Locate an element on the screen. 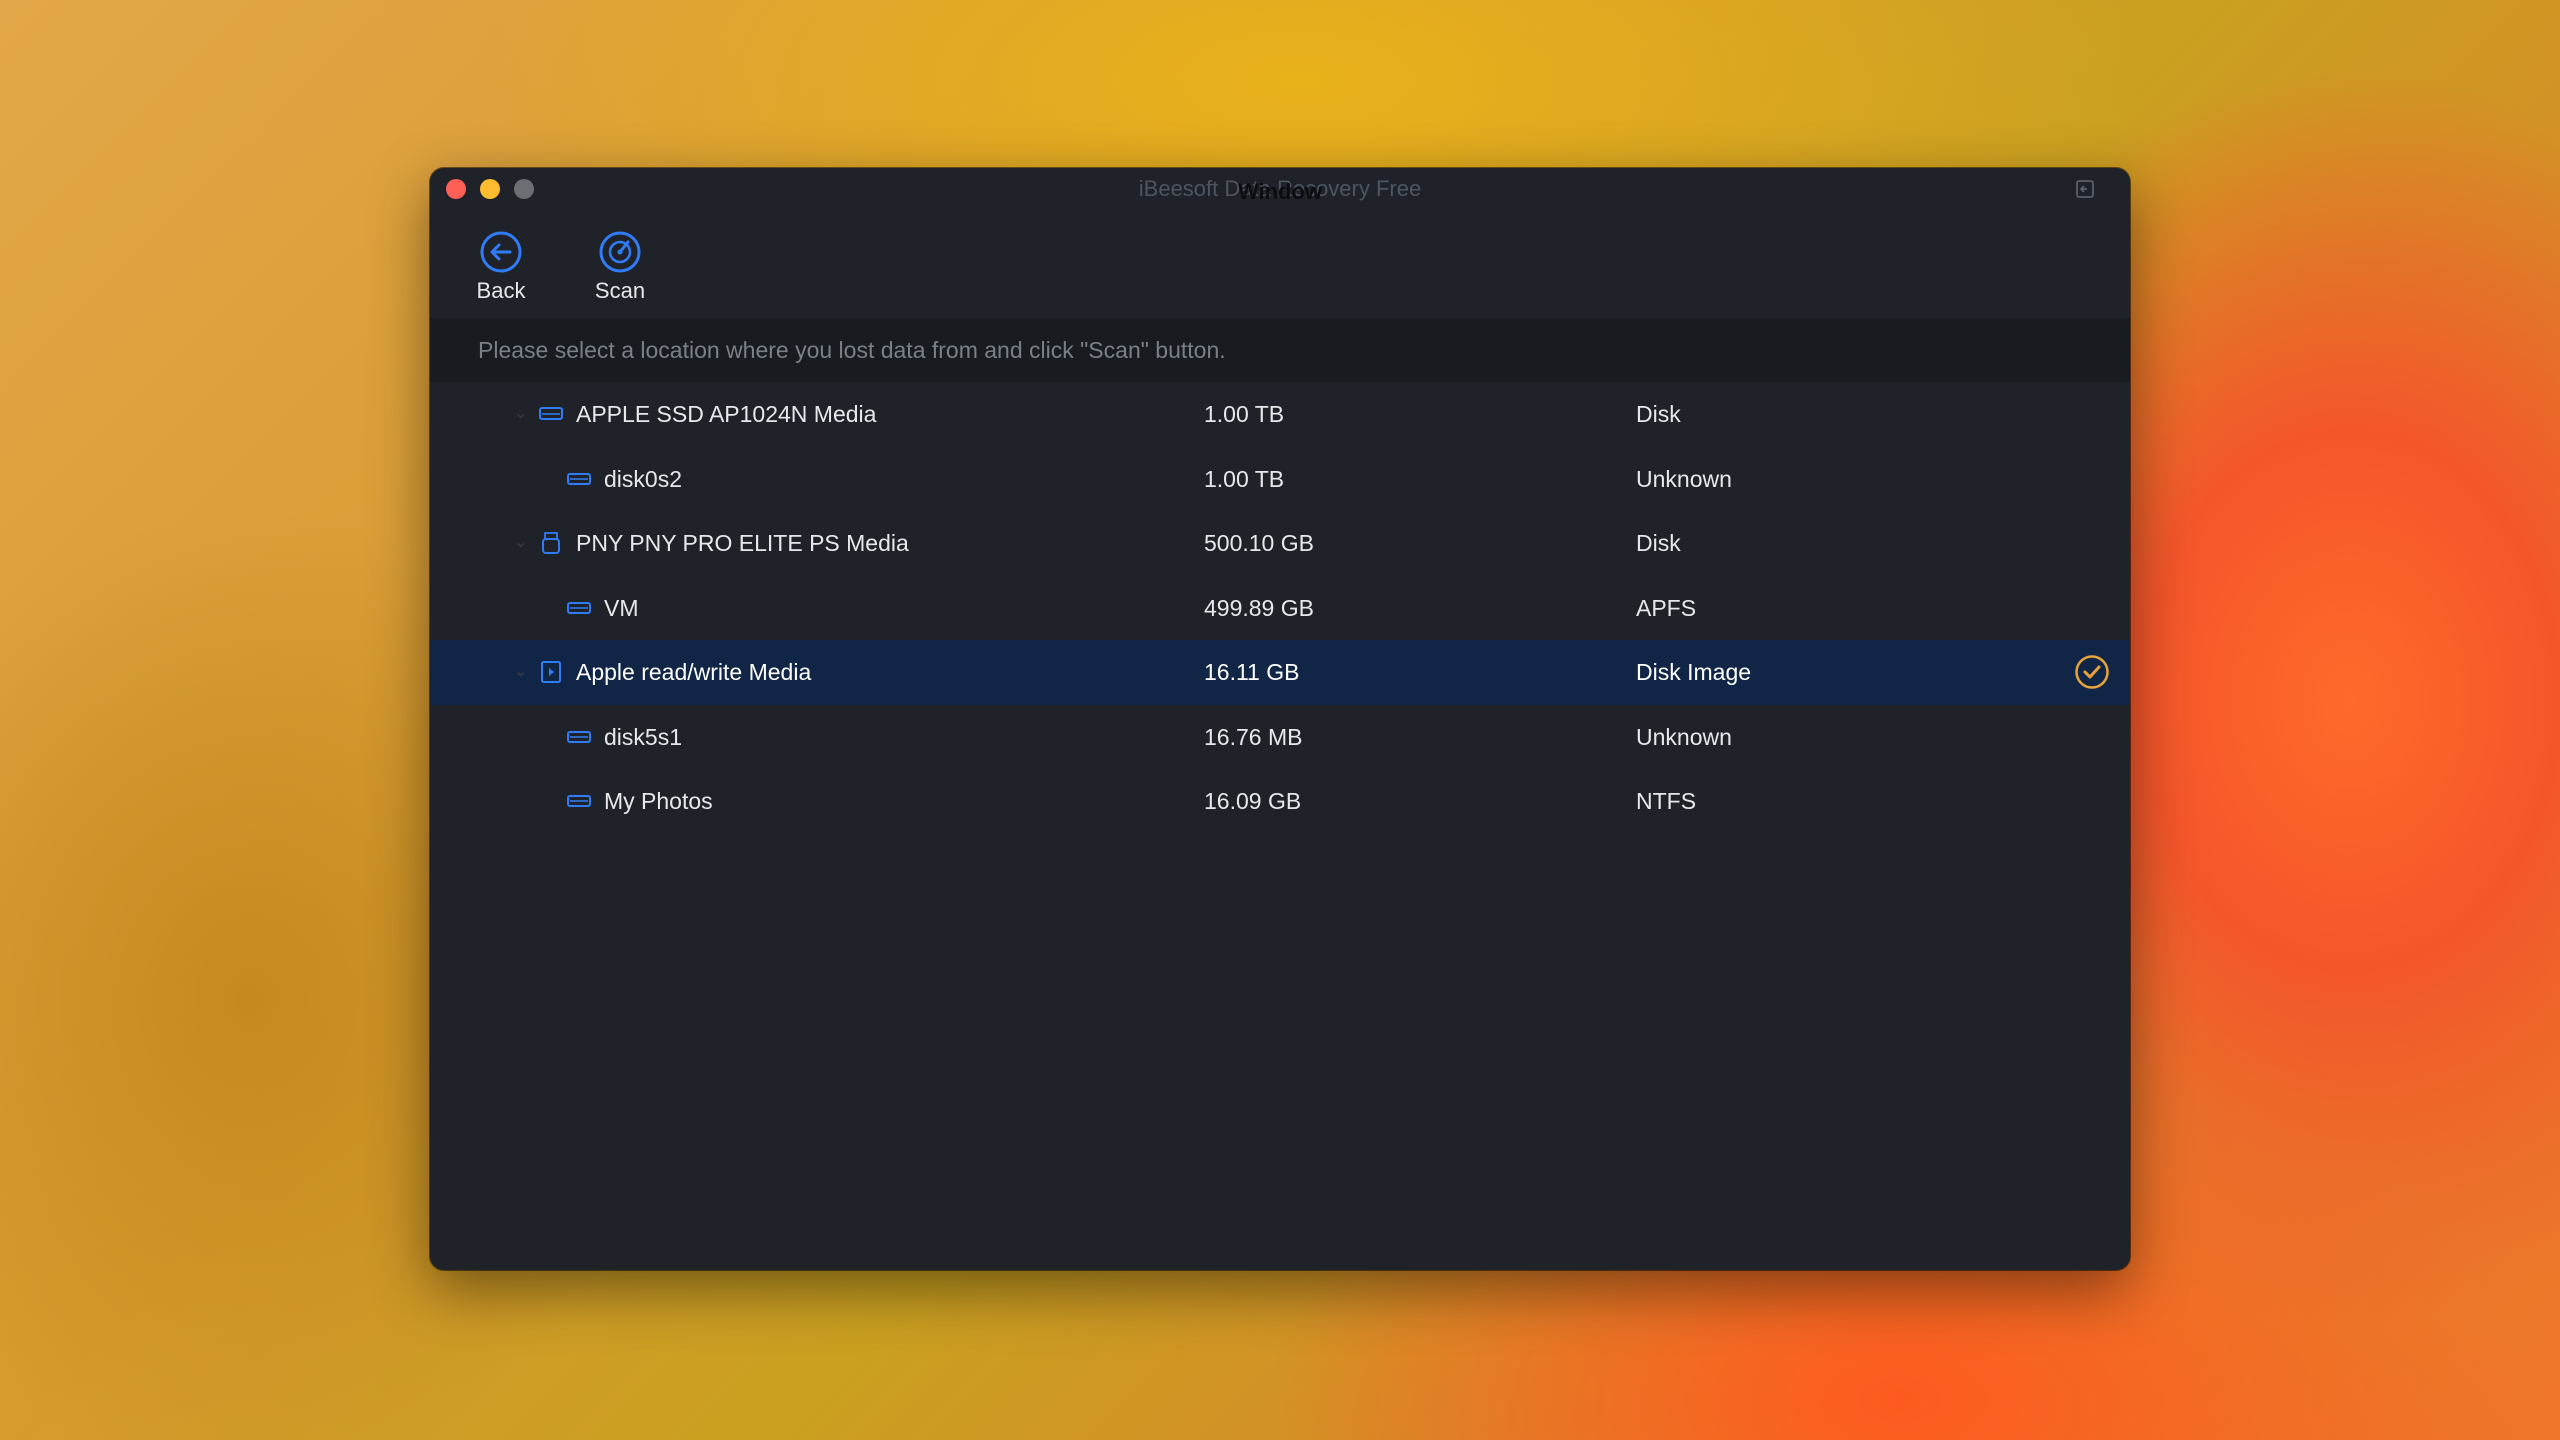 This screenshot has height=1440, width=2560. location-name: My Photos is located at coordinates (658, 801).